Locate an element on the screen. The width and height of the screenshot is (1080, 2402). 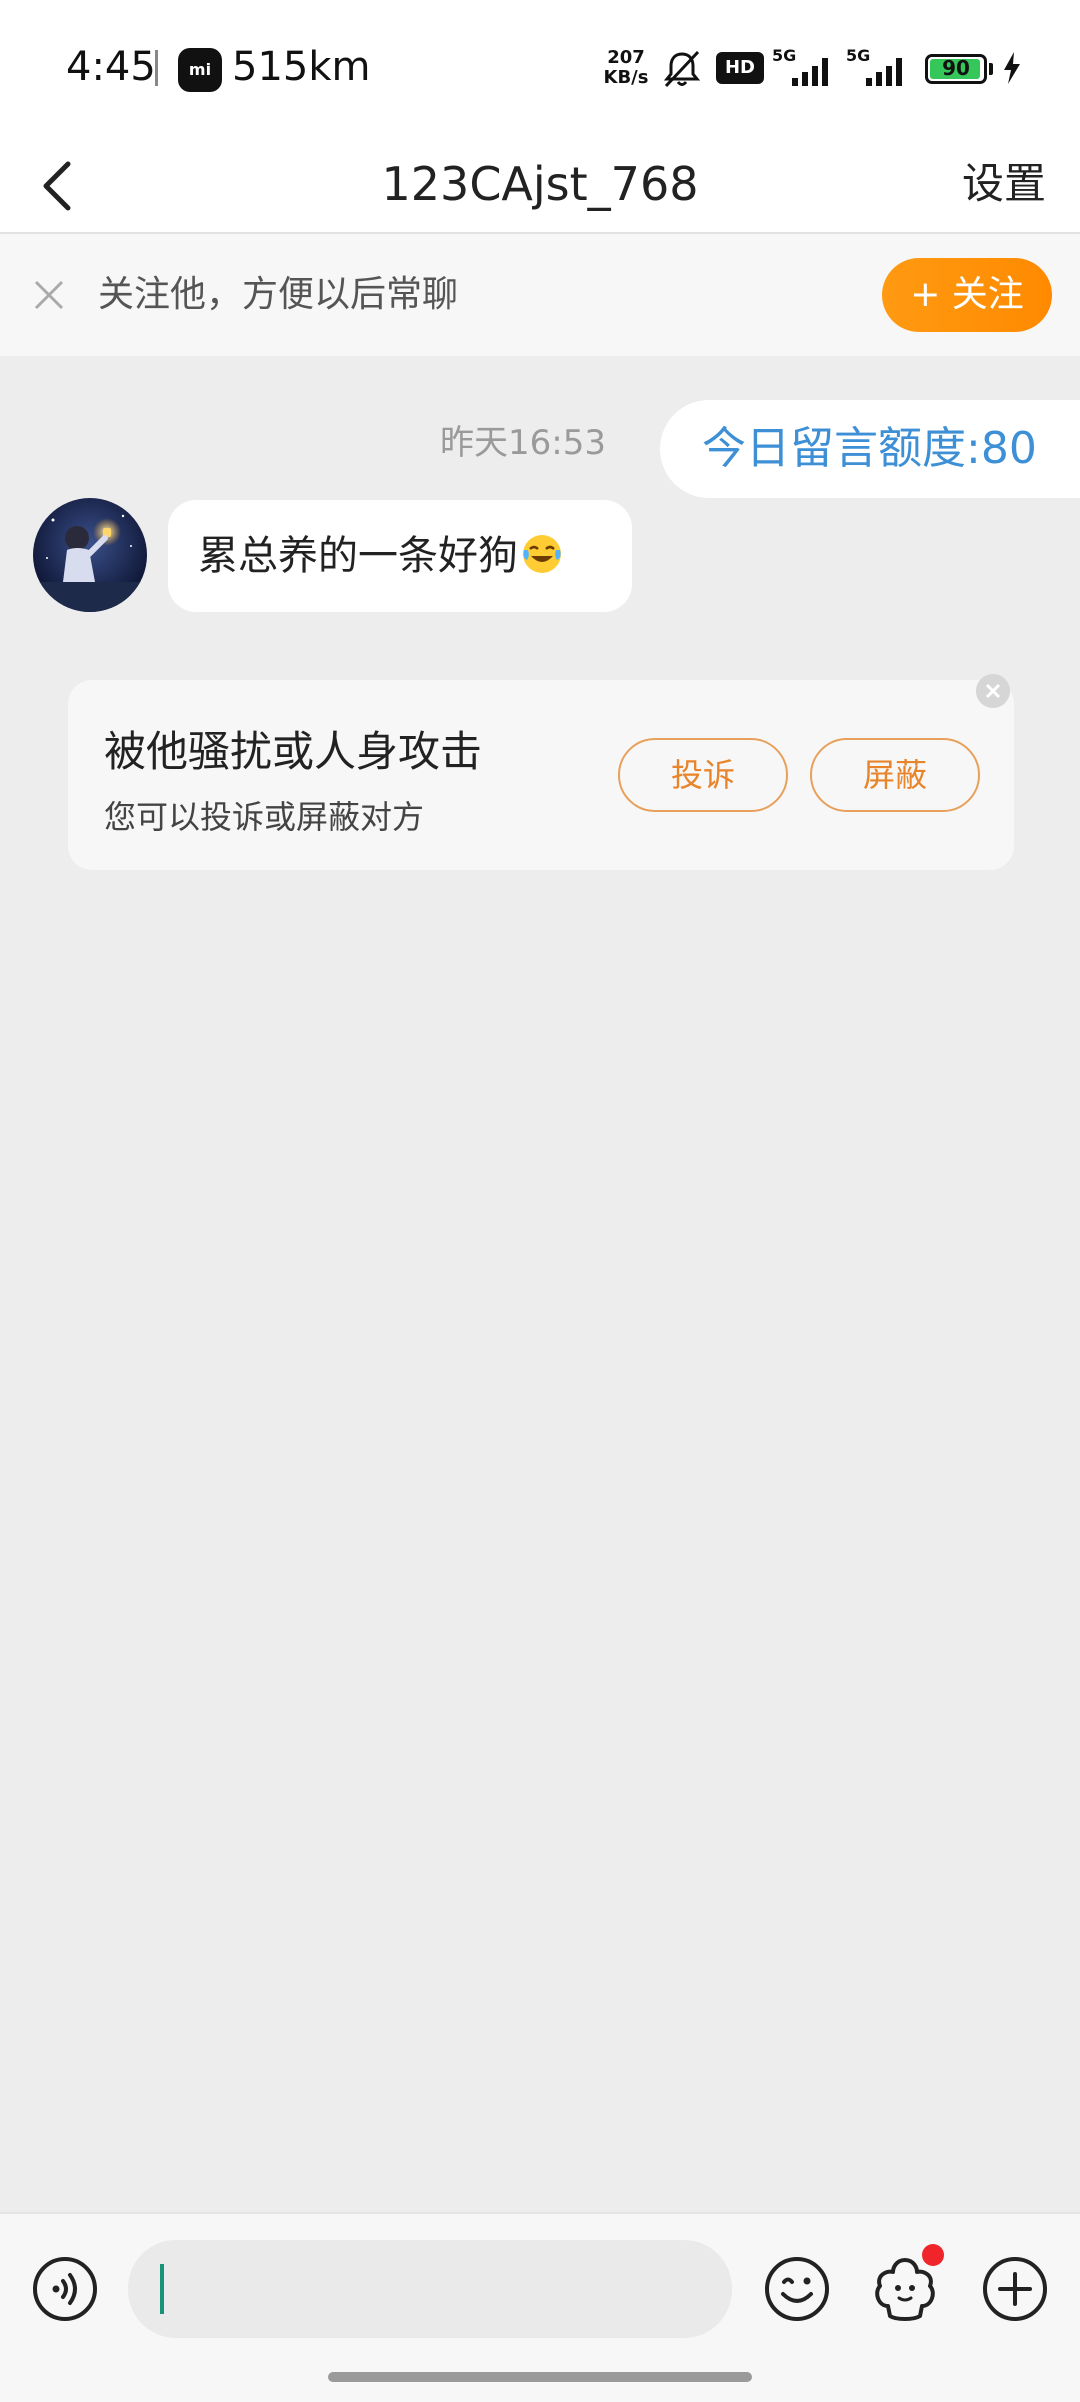
card-close-icon is located at coordinates (993, 691).